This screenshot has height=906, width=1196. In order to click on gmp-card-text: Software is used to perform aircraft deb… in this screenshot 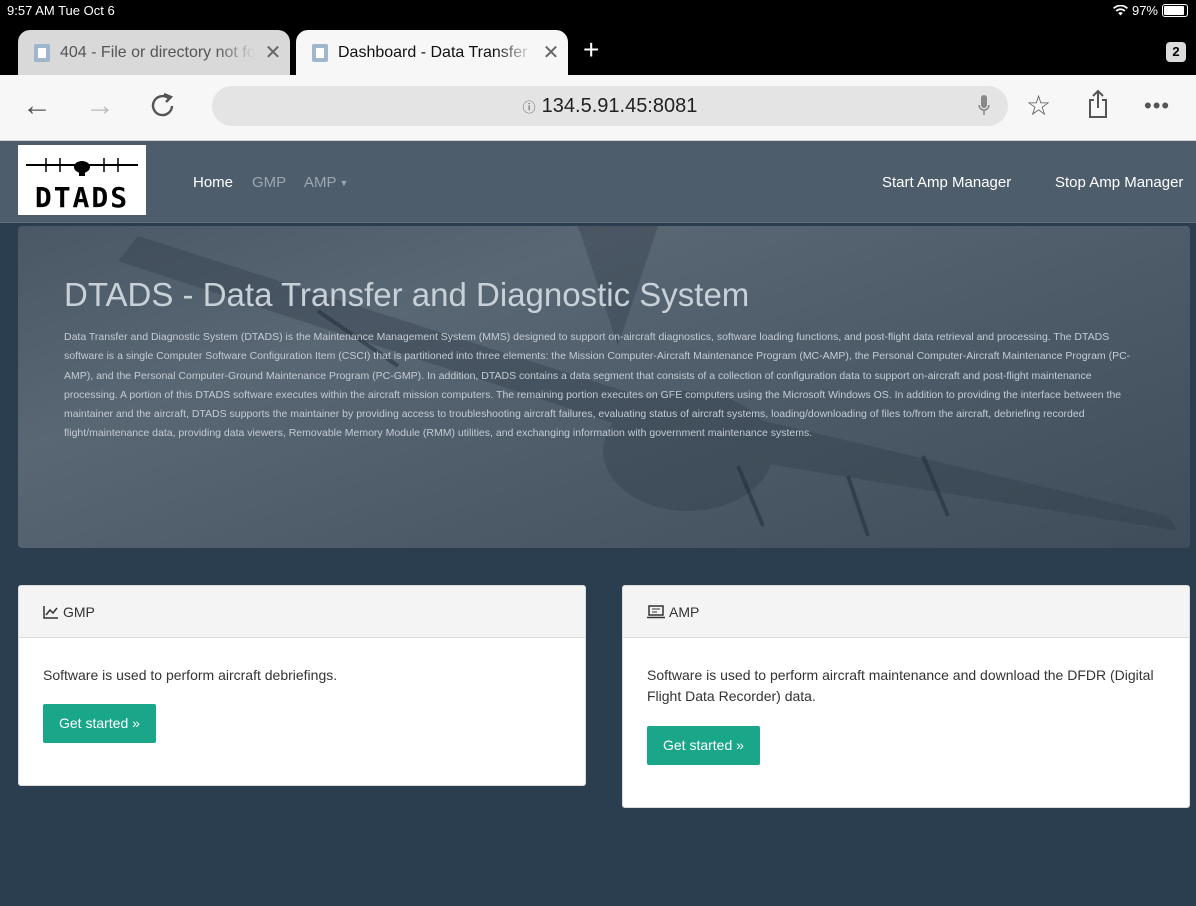, I will do `click(190, 675)`.